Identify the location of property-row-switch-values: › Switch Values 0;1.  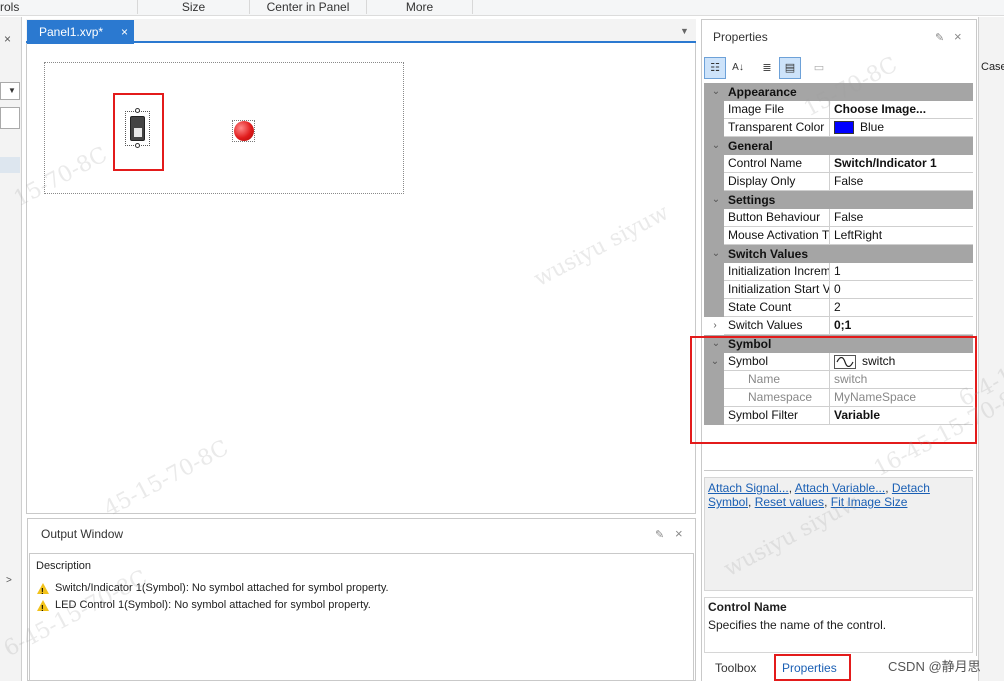
(838, 326).